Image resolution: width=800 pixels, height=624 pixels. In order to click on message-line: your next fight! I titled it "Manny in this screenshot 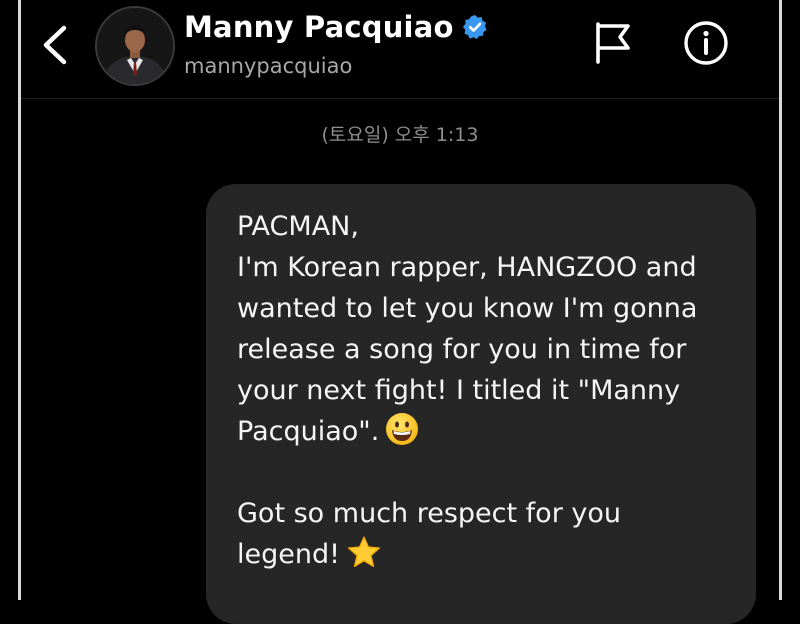, I will do `click(459, 390)`.